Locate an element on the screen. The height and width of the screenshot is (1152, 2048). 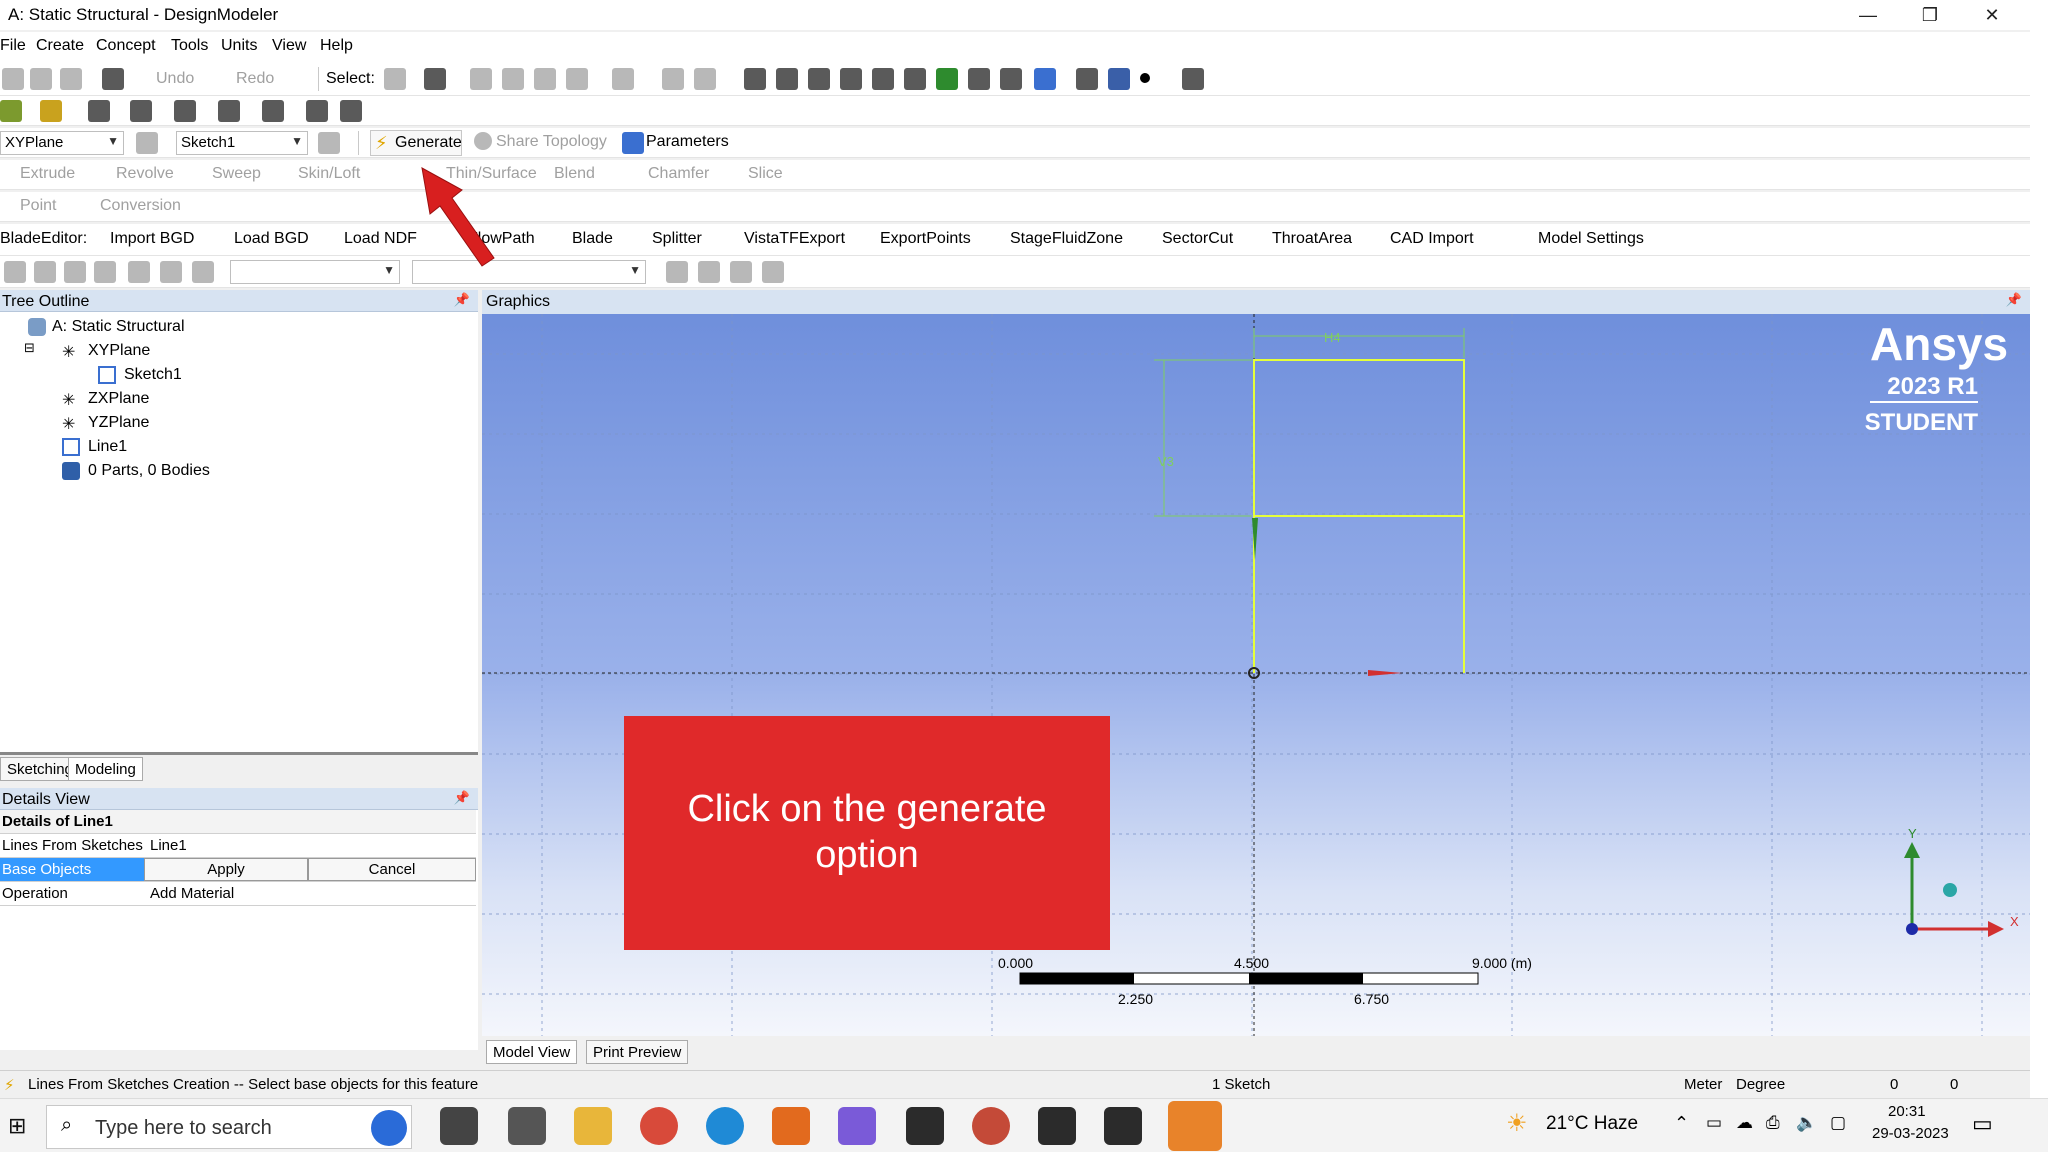
sketch-lines is located at coordinates (1359, 516).